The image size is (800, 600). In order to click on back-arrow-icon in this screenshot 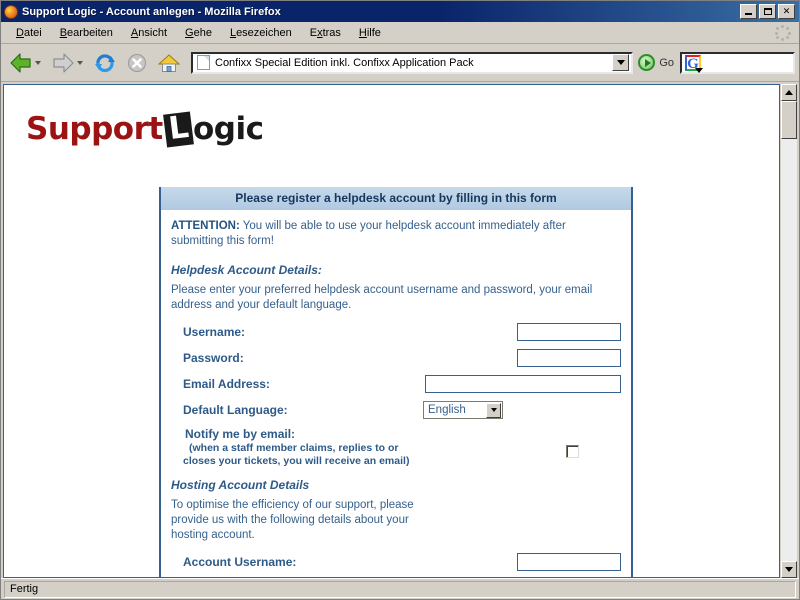, I will do `click(20, 62)`.